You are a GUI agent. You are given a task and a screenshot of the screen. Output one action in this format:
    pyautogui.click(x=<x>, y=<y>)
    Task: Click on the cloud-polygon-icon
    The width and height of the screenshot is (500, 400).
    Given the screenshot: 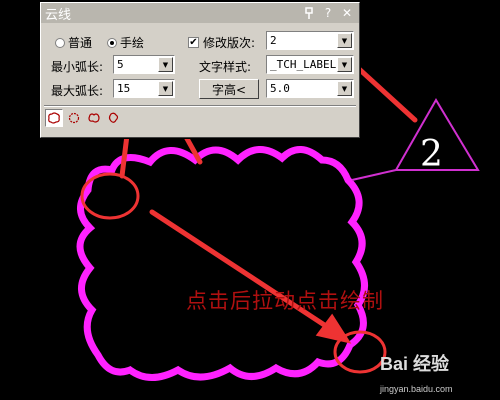 What is the action you would take?
    pyautogui.click(x=94, y=118)
    